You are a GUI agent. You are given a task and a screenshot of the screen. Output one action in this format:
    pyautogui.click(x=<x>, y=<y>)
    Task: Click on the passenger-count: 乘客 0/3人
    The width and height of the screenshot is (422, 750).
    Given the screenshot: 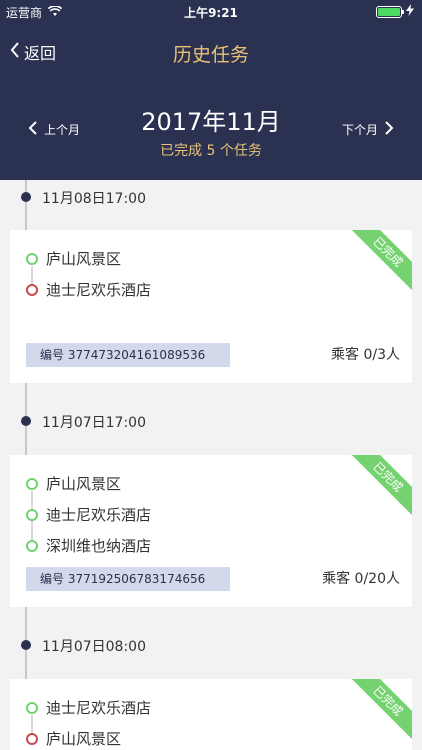 What is the action you would take?
    pyautogui.click(x=365, y=355)
    